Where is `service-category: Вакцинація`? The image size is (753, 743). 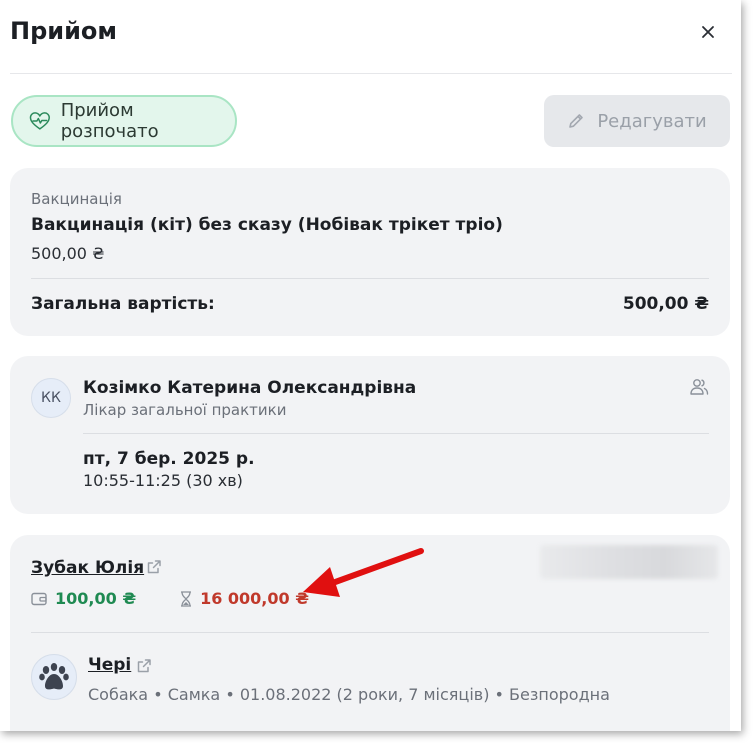 service-category: Вакцинація is located at coordinates (76, 199).